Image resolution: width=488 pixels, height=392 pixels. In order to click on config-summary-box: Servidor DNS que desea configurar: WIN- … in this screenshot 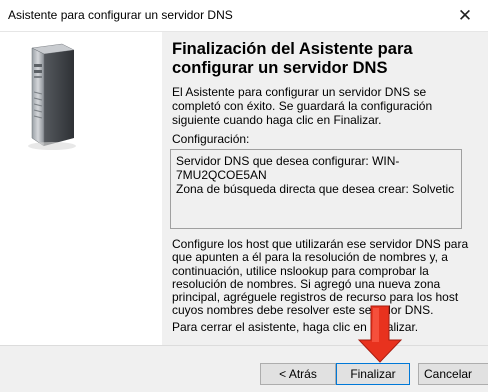, I will do `click(316, 189)`.